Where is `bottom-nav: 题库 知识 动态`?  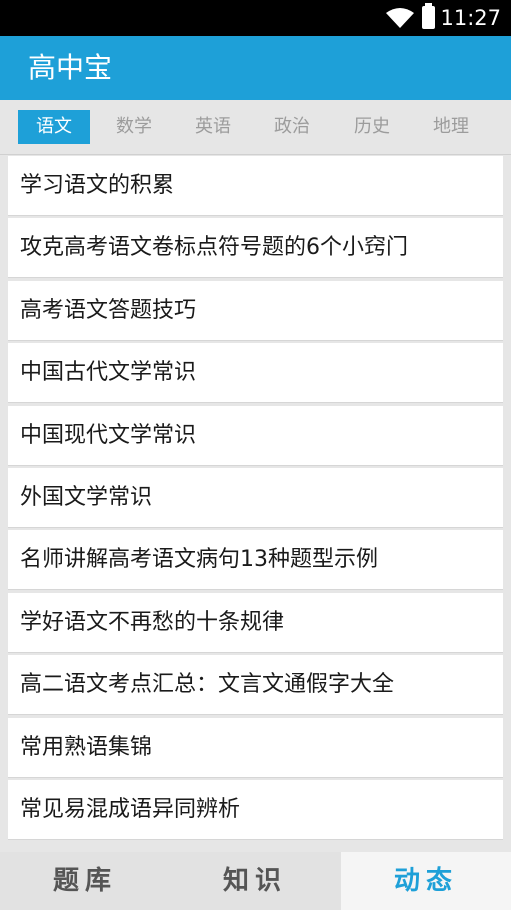
bottom-nav: 题库 知识 动态 is located at coordinates (255, 881).